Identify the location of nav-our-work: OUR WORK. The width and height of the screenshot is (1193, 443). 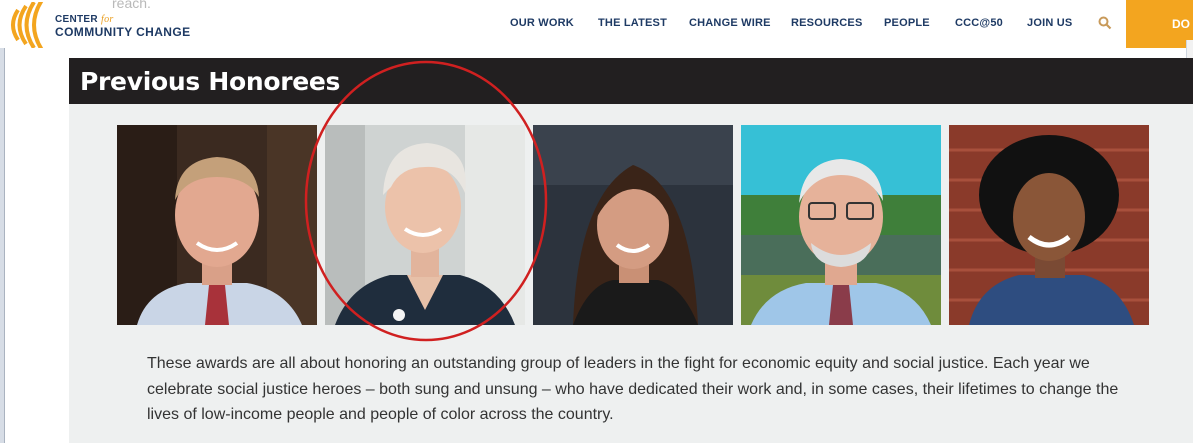
(542, 23).